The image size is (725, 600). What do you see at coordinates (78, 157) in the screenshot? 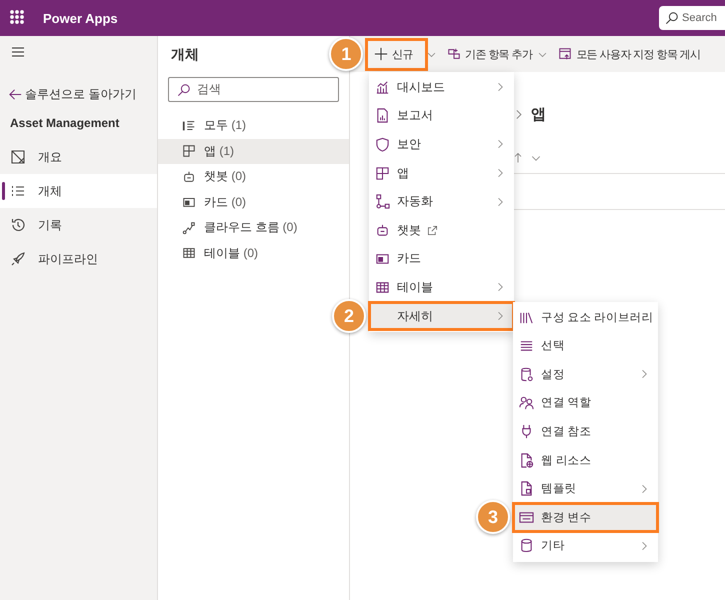
I see `nav-item: 개요` at bounding box center [78, 157].